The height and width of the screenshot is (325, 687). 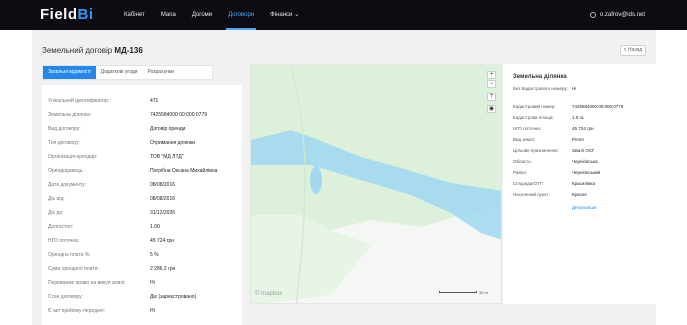 I want to click on field-value: Договір оренди, so click(x=168, y=129).